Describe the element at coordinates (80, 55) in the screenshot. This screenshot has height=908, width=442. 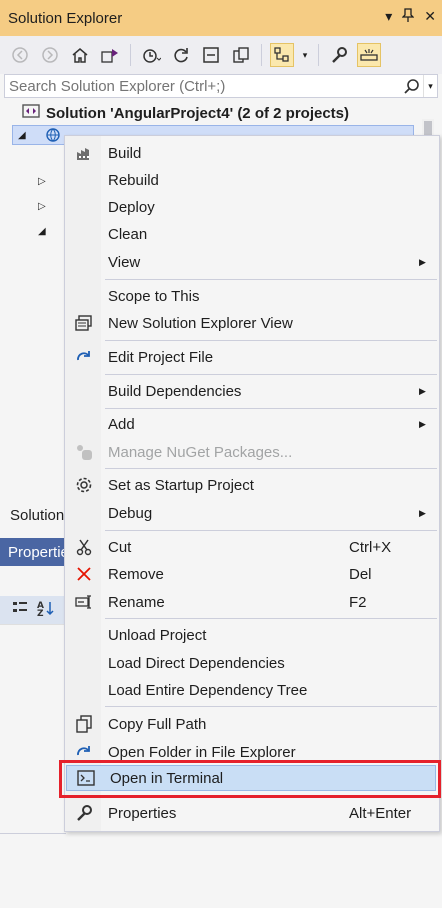
I see `home-icon` at that location.